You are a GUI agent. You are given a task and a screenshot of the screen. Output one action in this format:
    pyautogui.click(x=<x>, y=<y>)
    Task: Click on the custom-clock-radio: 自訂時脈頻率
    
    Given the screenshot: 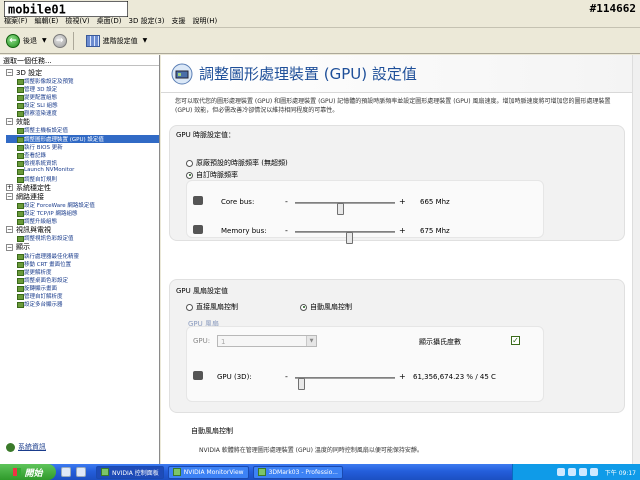 What is the action you would take?
    pyautogui.click(x=212, y=175)
    